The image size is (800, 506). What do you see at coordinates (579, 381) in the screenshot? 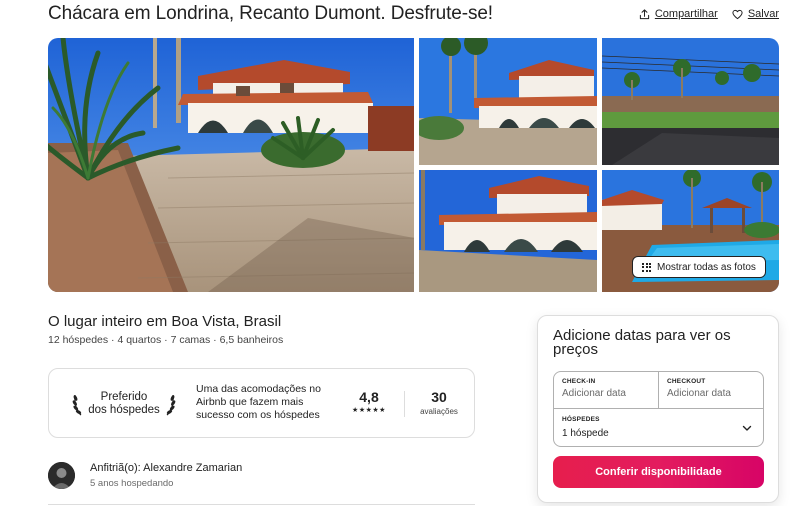
I see `checkin-label: CHECK-IN` at bounding box center [579, 381].